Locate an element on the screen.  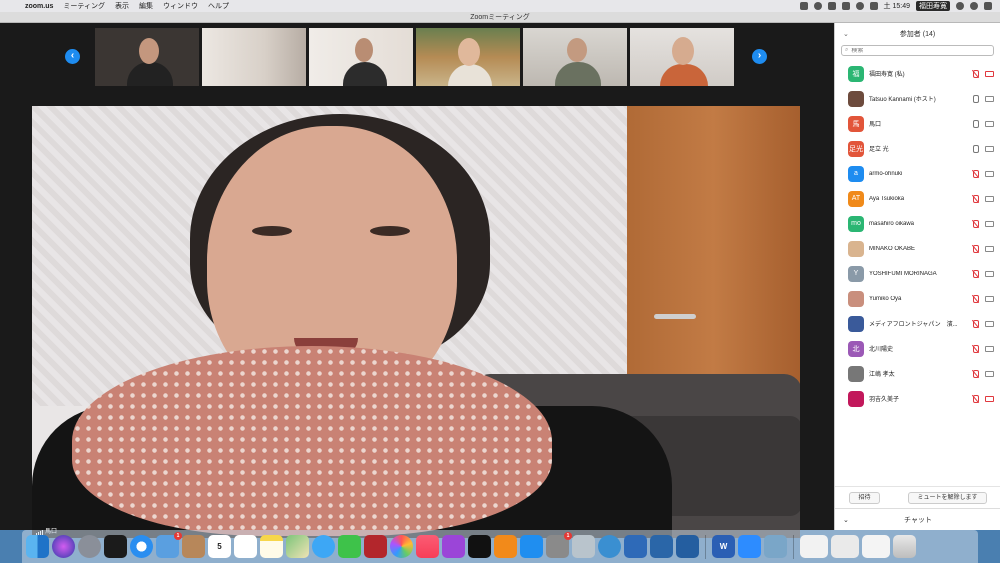
image-capture-icon is located at coordinates (635, 546).